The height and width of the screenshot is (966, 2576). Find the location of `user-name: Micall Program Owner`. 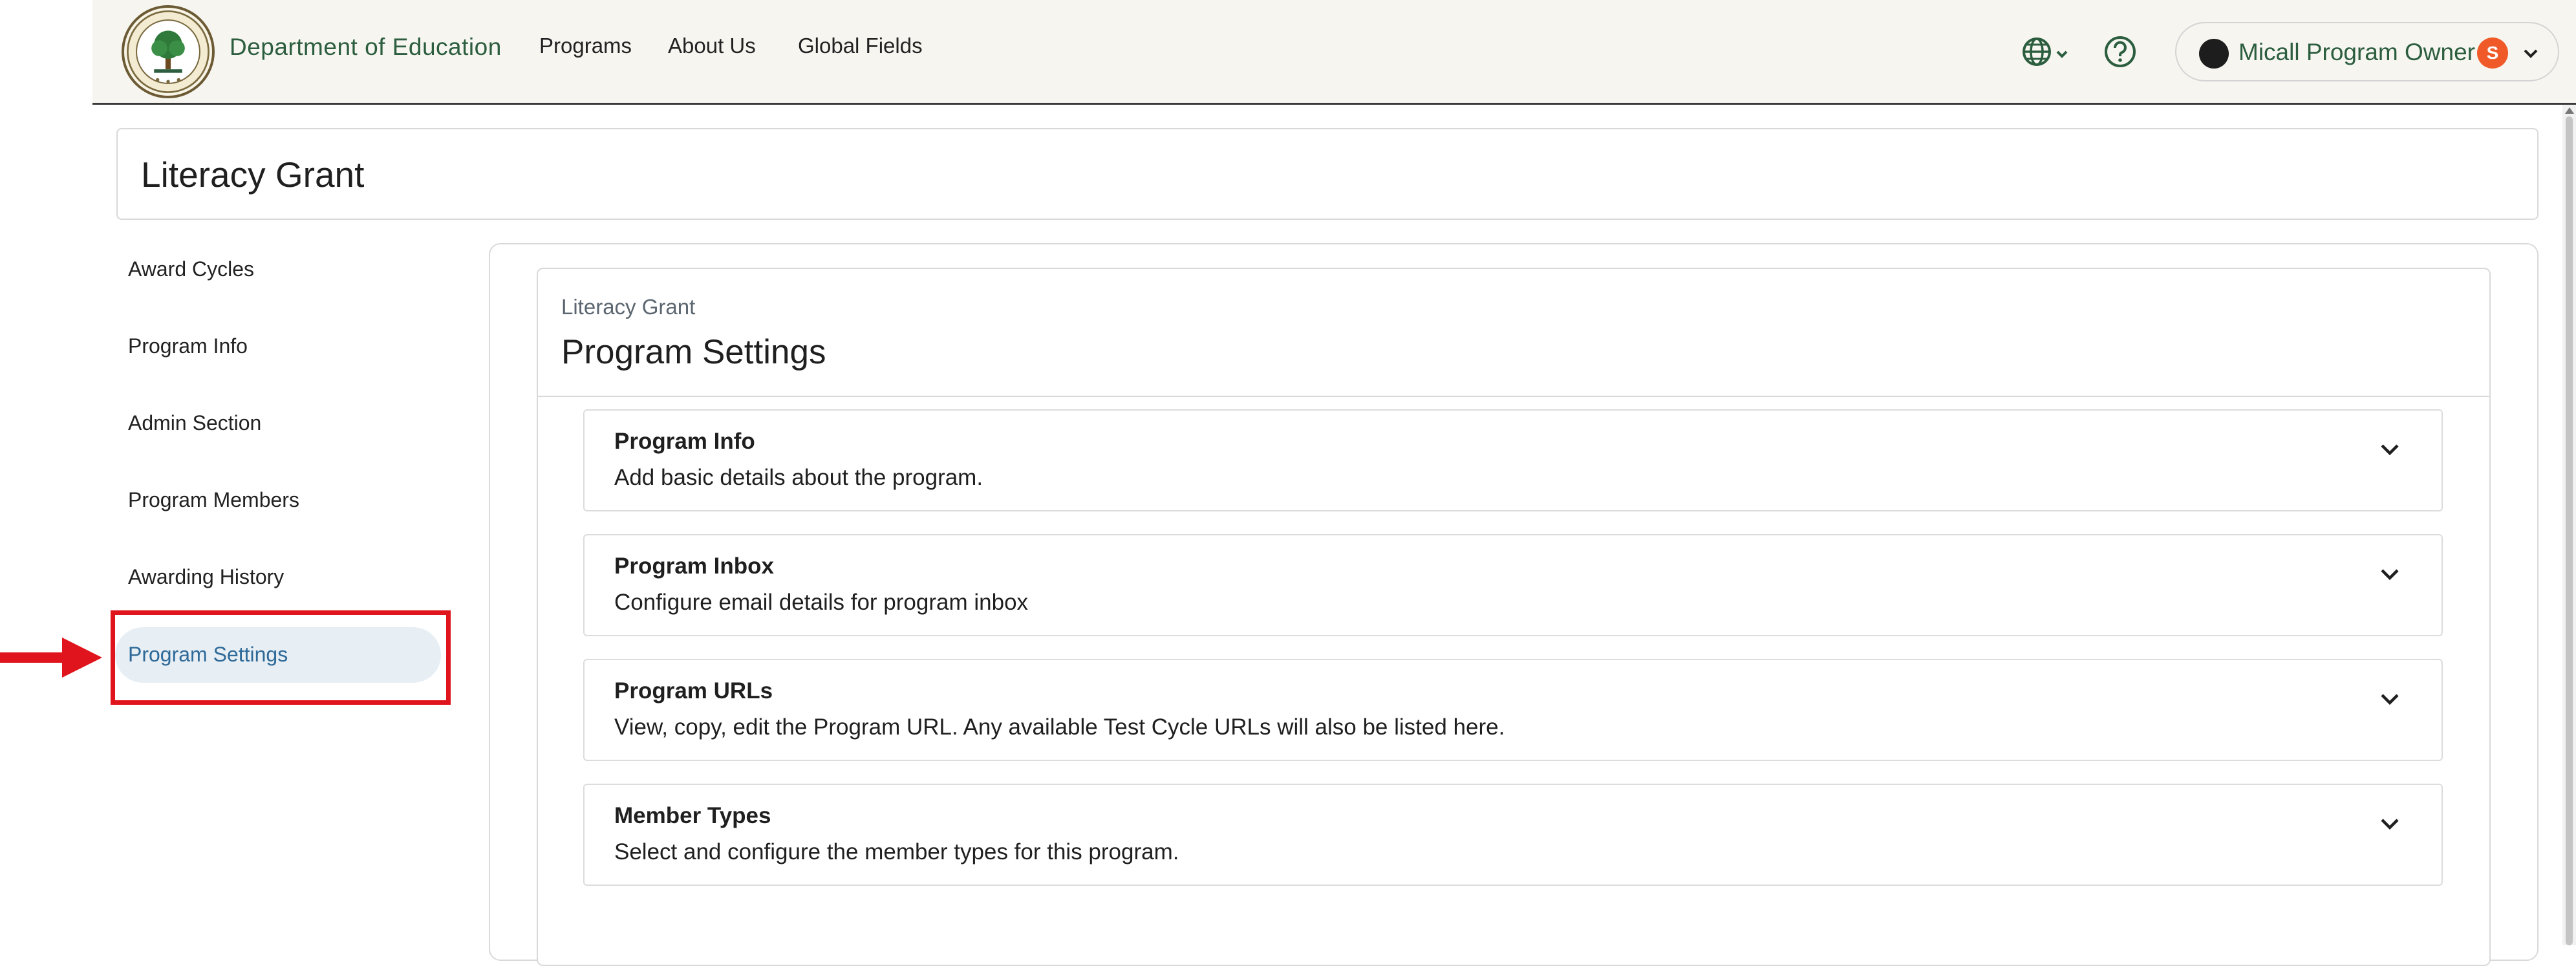

user-name: Micall Program Owner is located at coordinates (2356, 52).